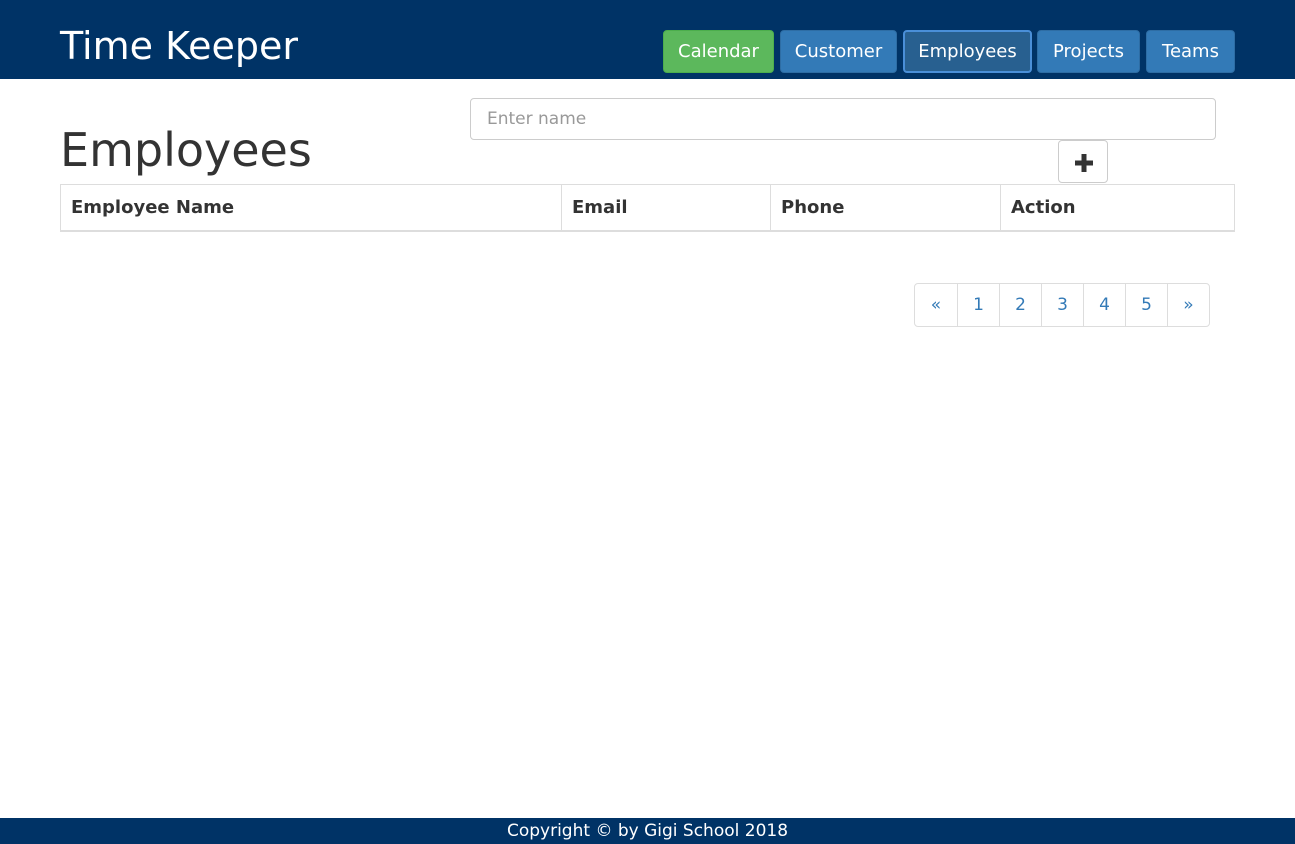 This screenshot has width=1295, height=844. I want to click on copyright-text: Copyright © by Gigi School 2018, so click(647, 831).